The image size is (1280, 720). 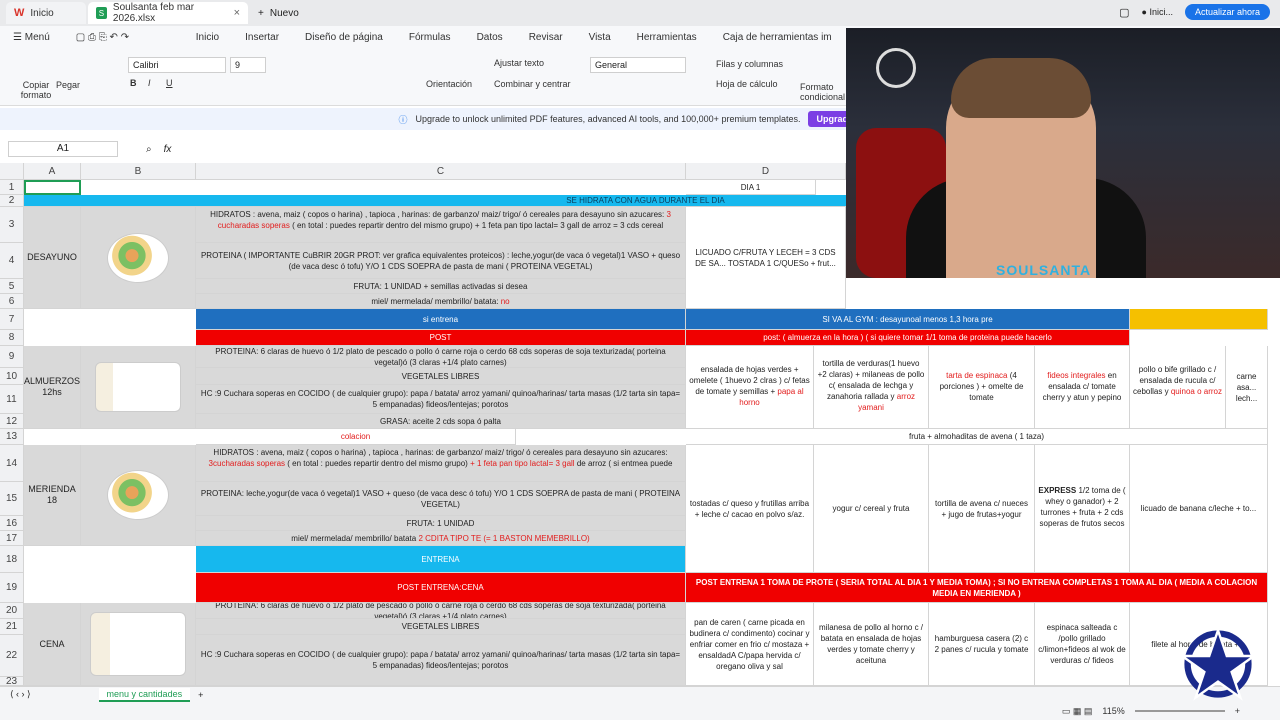 I want to click on font-select: Calibri, so click(x=177, y=65).